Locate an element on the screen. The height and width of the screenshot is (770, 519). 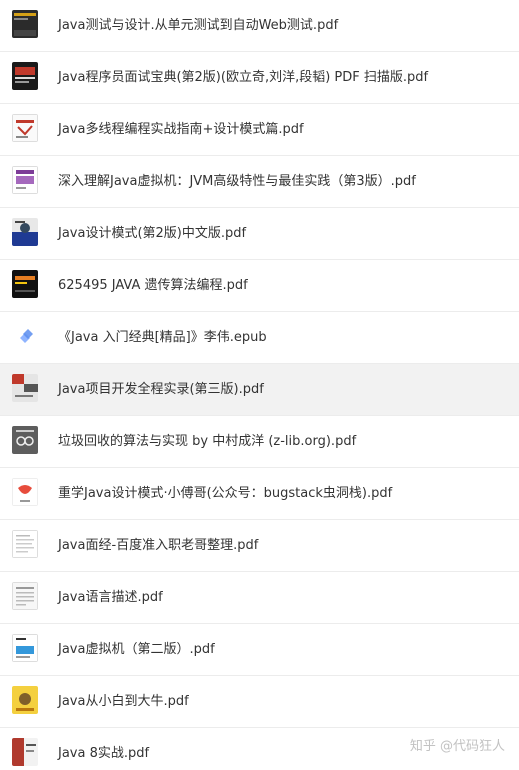
file-name: 625495 JAVA 遗传算法编程.pdf is located at coordinates (153, 285).